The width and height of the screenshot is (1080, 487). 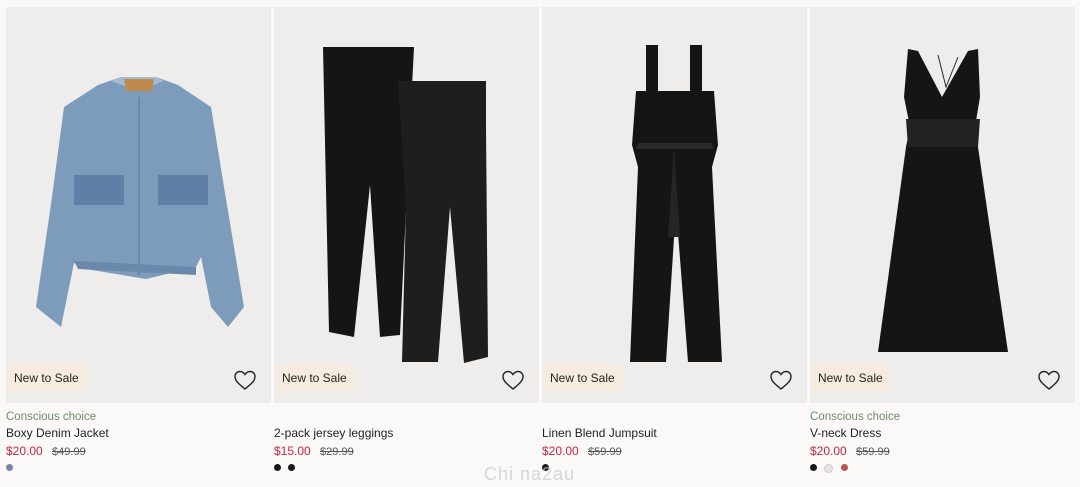 I want to click on product-title: Boxy Denim Jacket, so click(x=138, y=434).